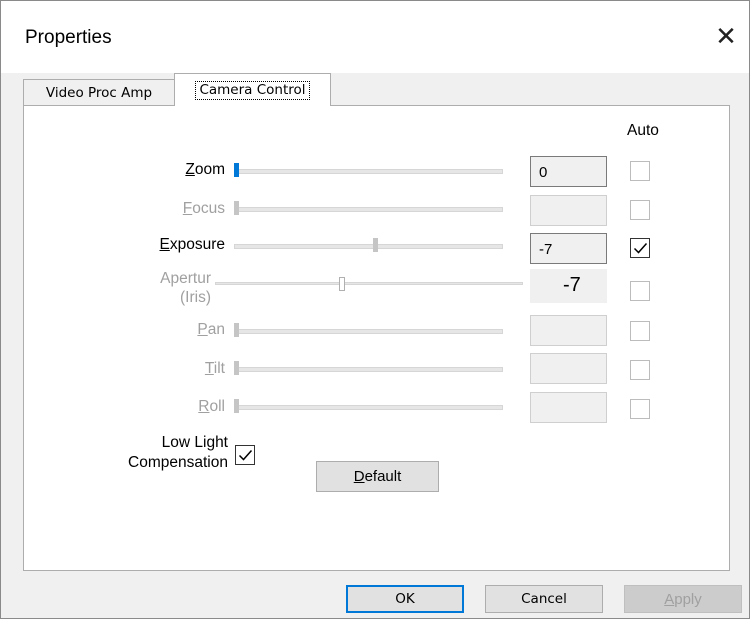 This screenshot has width=750, height=619. What do you see at coordinates (178, 452) in the screenshot?
I see `low-light-label: Low Light Compensation` at bounding box center [178, 452].